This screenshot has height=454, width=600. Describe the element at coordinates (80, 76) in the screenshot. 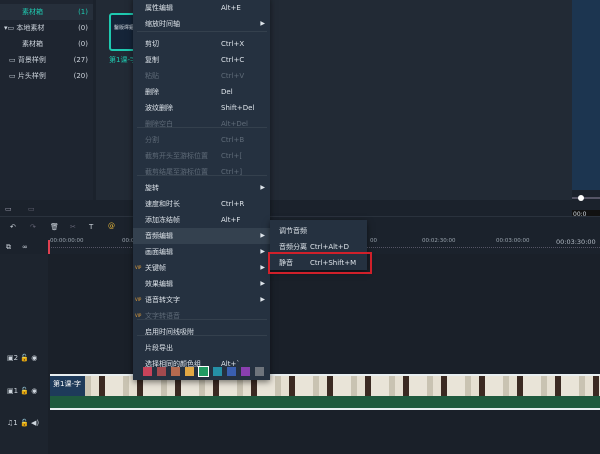

I see `count: (20)` at that location.